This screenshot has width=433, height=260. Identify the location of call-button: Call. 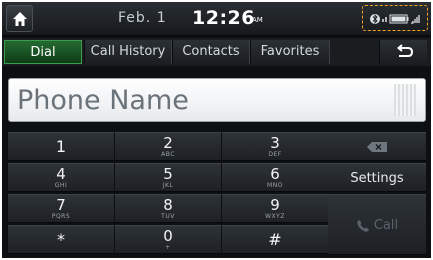
(377, 224).